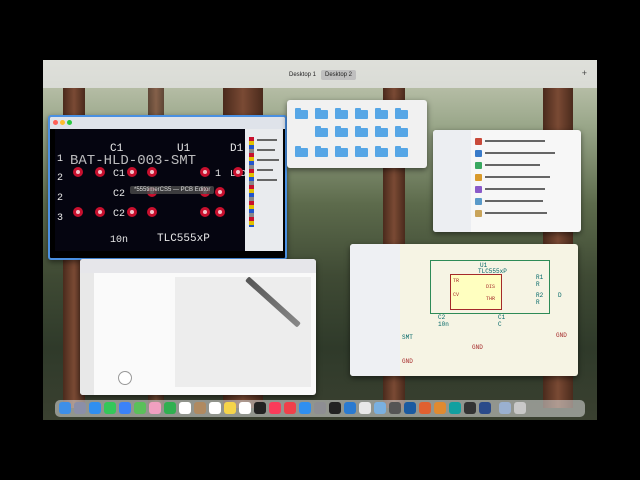 The image size is (640, 480). I want to click on sch-c-val: C, so click(500, 324).